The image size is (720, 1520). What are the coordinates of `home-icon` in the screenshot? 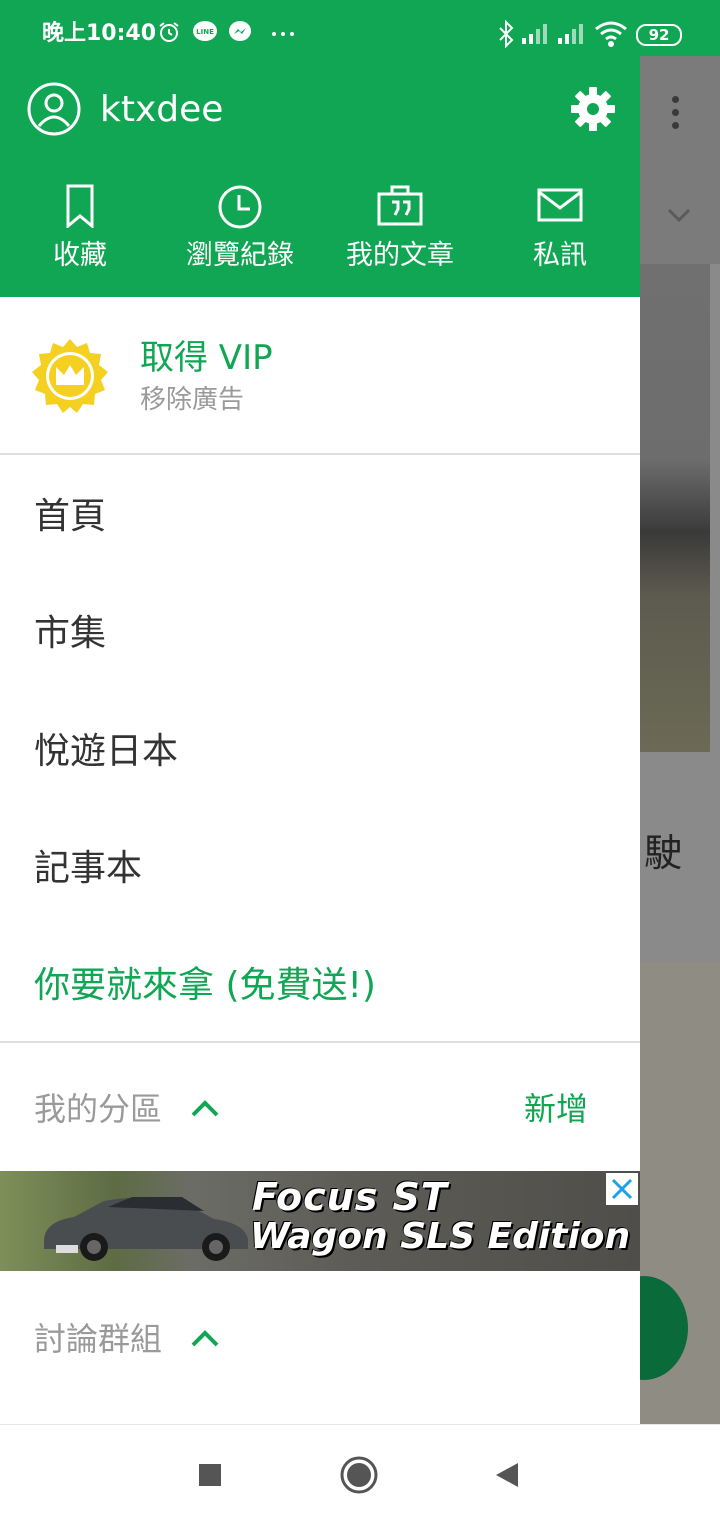 It's located at (359, 1475).